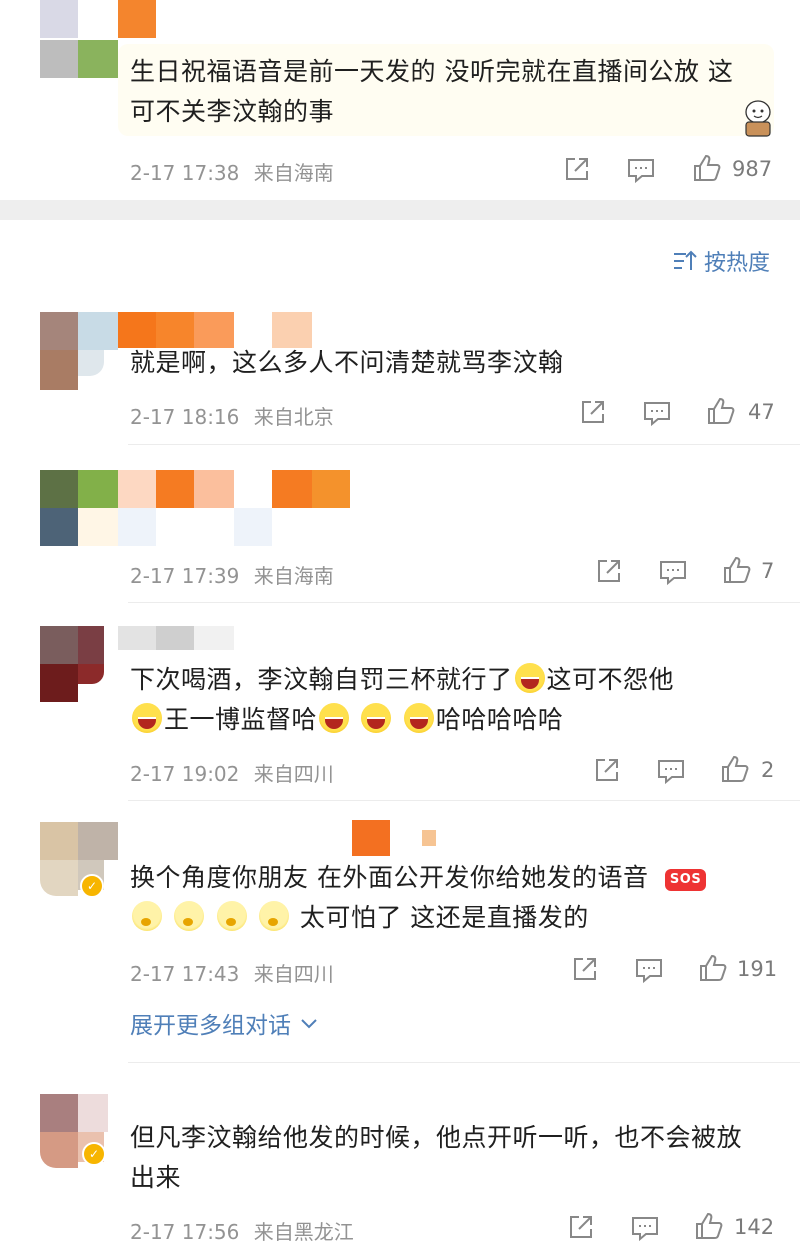  I want to click on comment-time: 2-17 18:16, so click(185, 417).